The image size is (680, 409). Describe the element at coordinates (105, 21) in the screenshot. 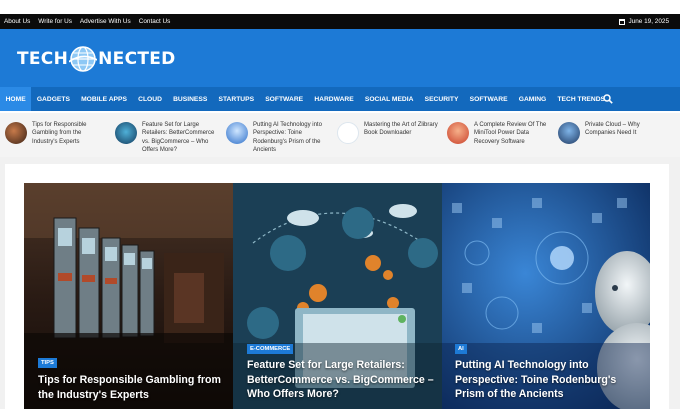

I see `top-link-advertise: Advertise With Us` at that location.